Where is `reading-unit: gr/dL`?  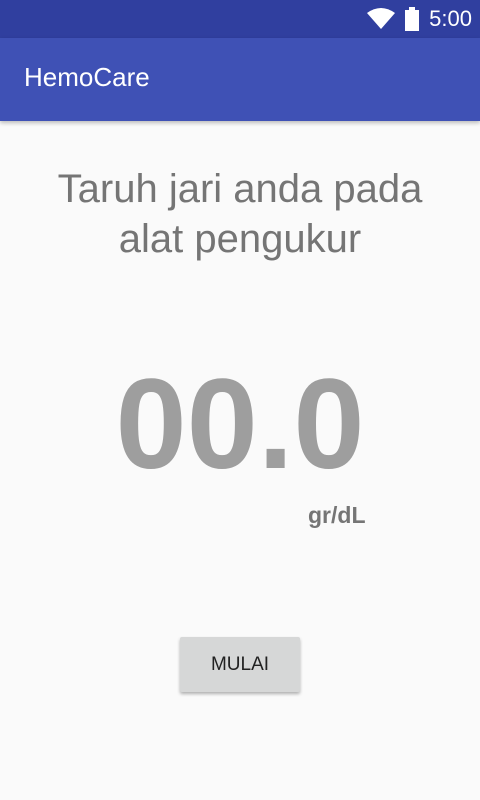 reading-unit: gr/dL is located at coordinates (337, 515).